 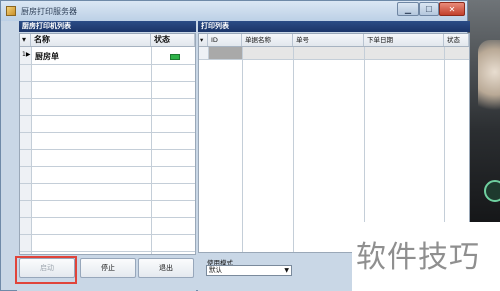 What do you see at coordinates (249, 270) in the screenshot?
I see `mode-select: 默认 ▼` at bounding box center [249, 270].